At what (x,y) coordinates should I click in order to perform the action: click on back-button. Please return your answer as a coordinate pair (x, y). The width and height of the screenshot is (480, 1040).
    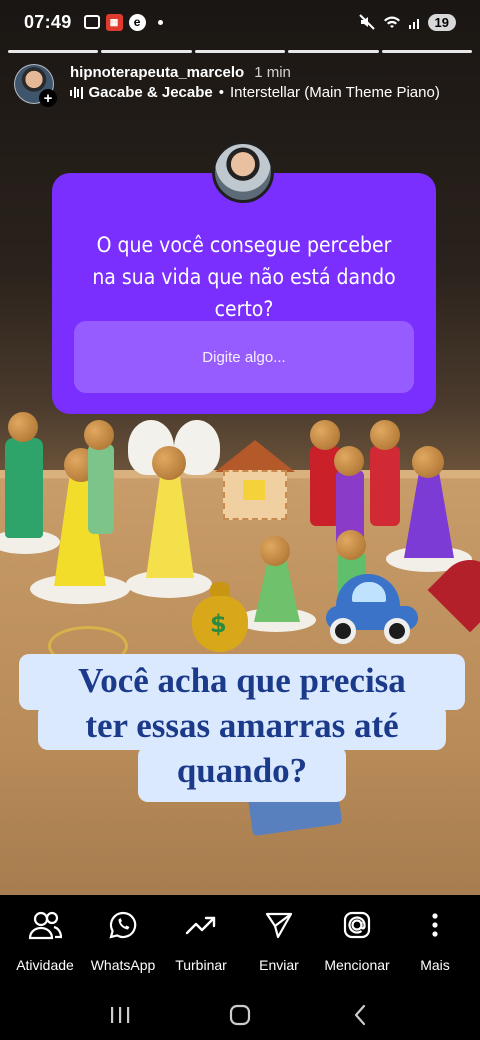
    Looking at the image, I should click on (360, 1015).